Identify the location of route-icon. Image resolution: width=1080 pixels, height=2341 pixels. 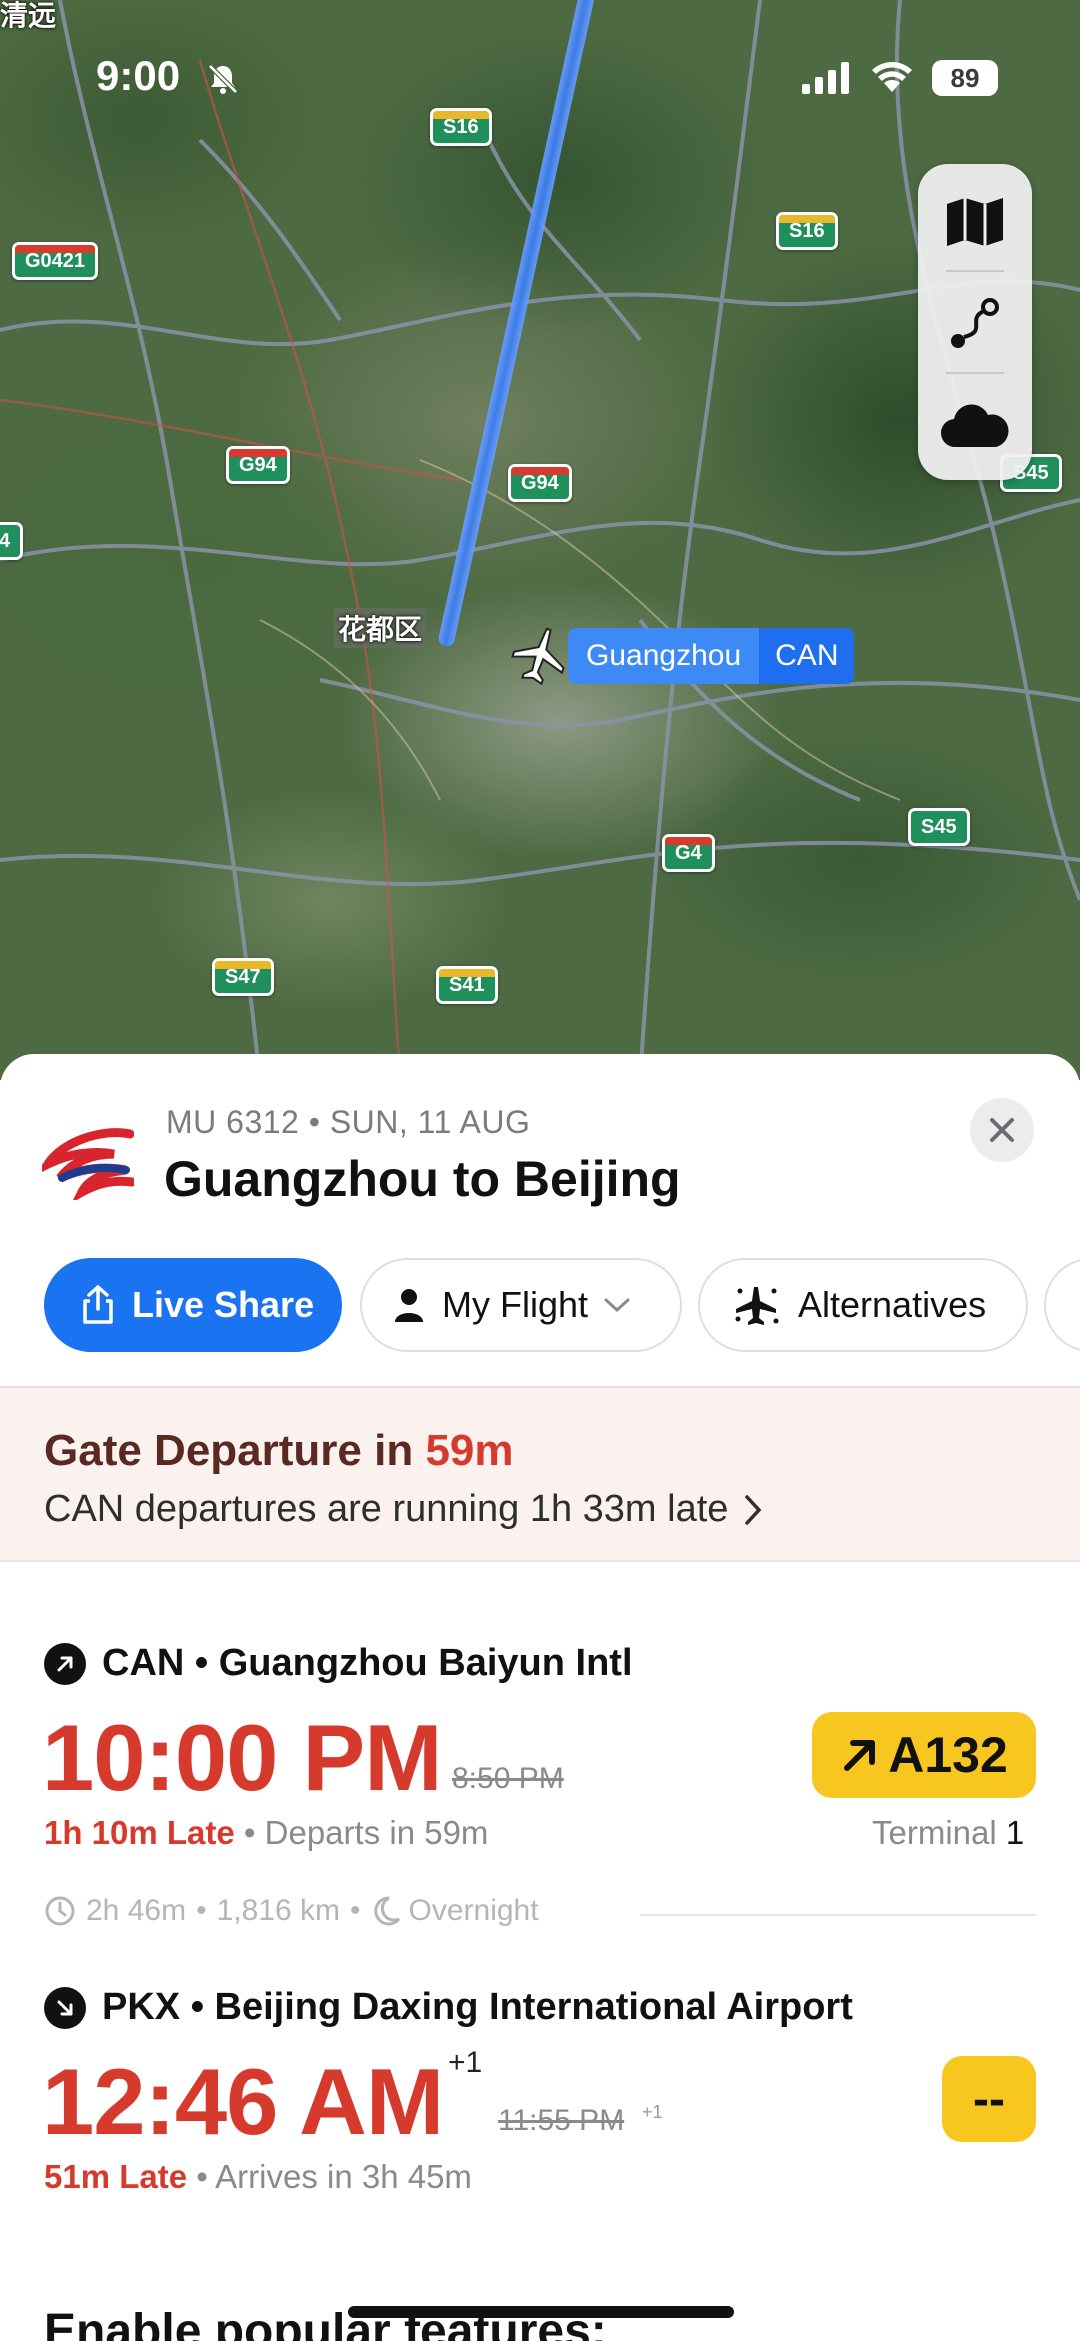
(975, 323).